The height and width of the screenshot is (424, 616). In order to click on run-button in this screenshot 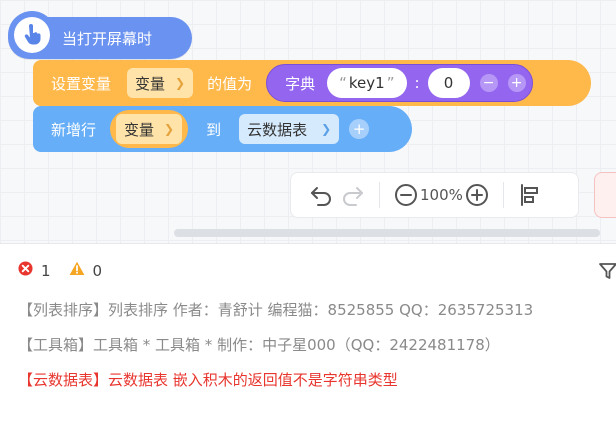, I will do `click(605, 195)`.